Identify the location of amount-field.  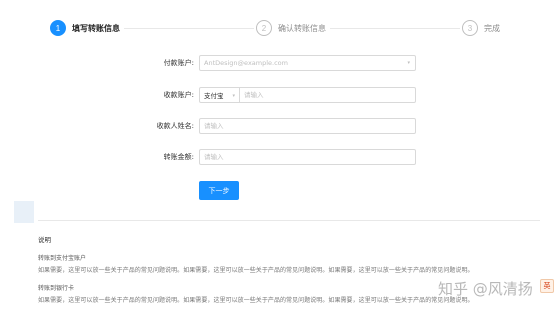
(307, 157).